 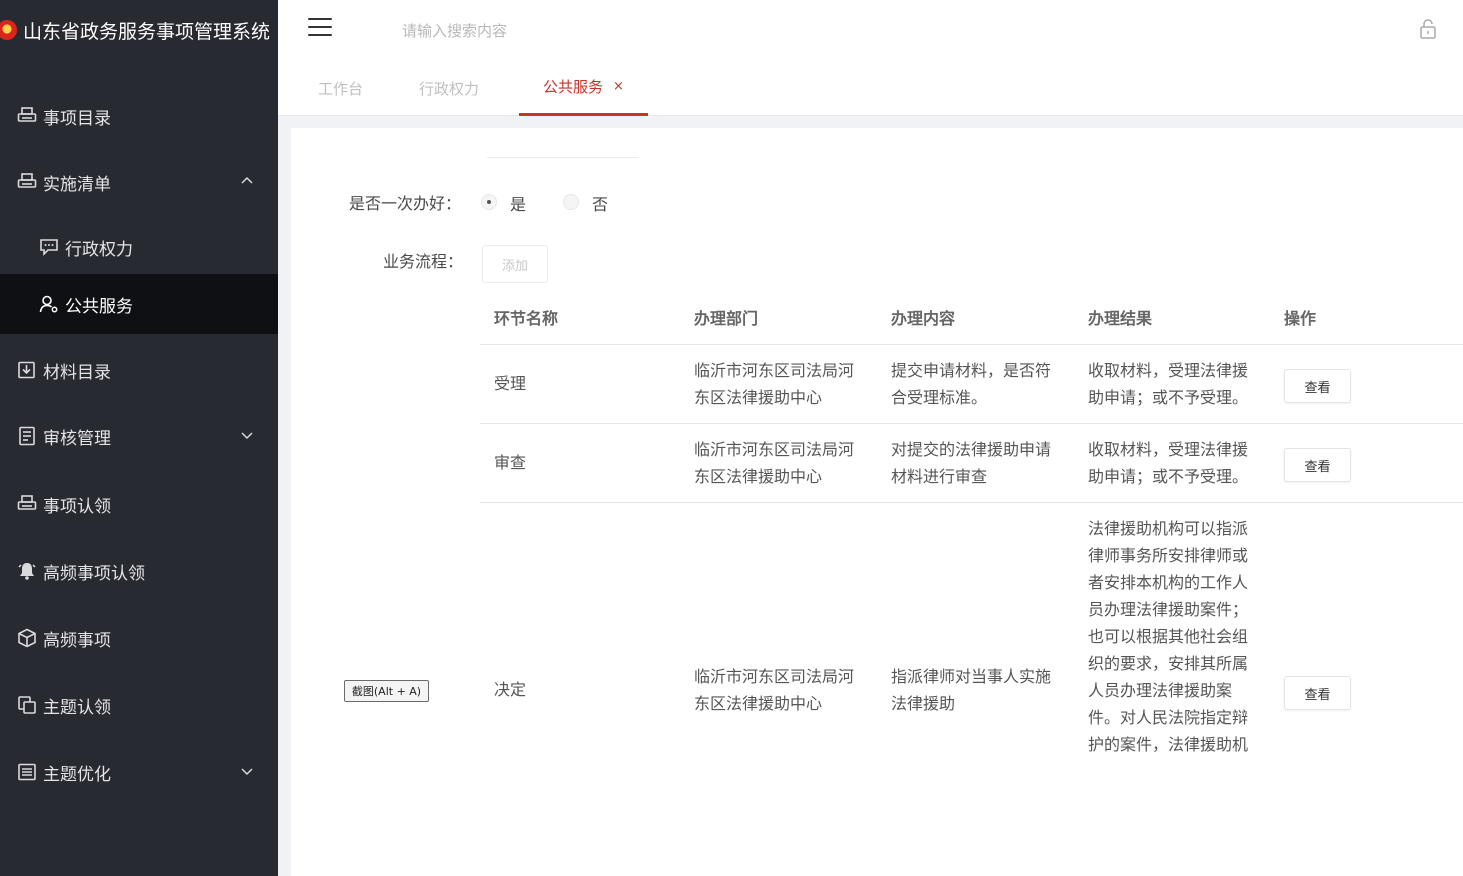 I want to click on close-icon: ×, so click(x=618, y=86).